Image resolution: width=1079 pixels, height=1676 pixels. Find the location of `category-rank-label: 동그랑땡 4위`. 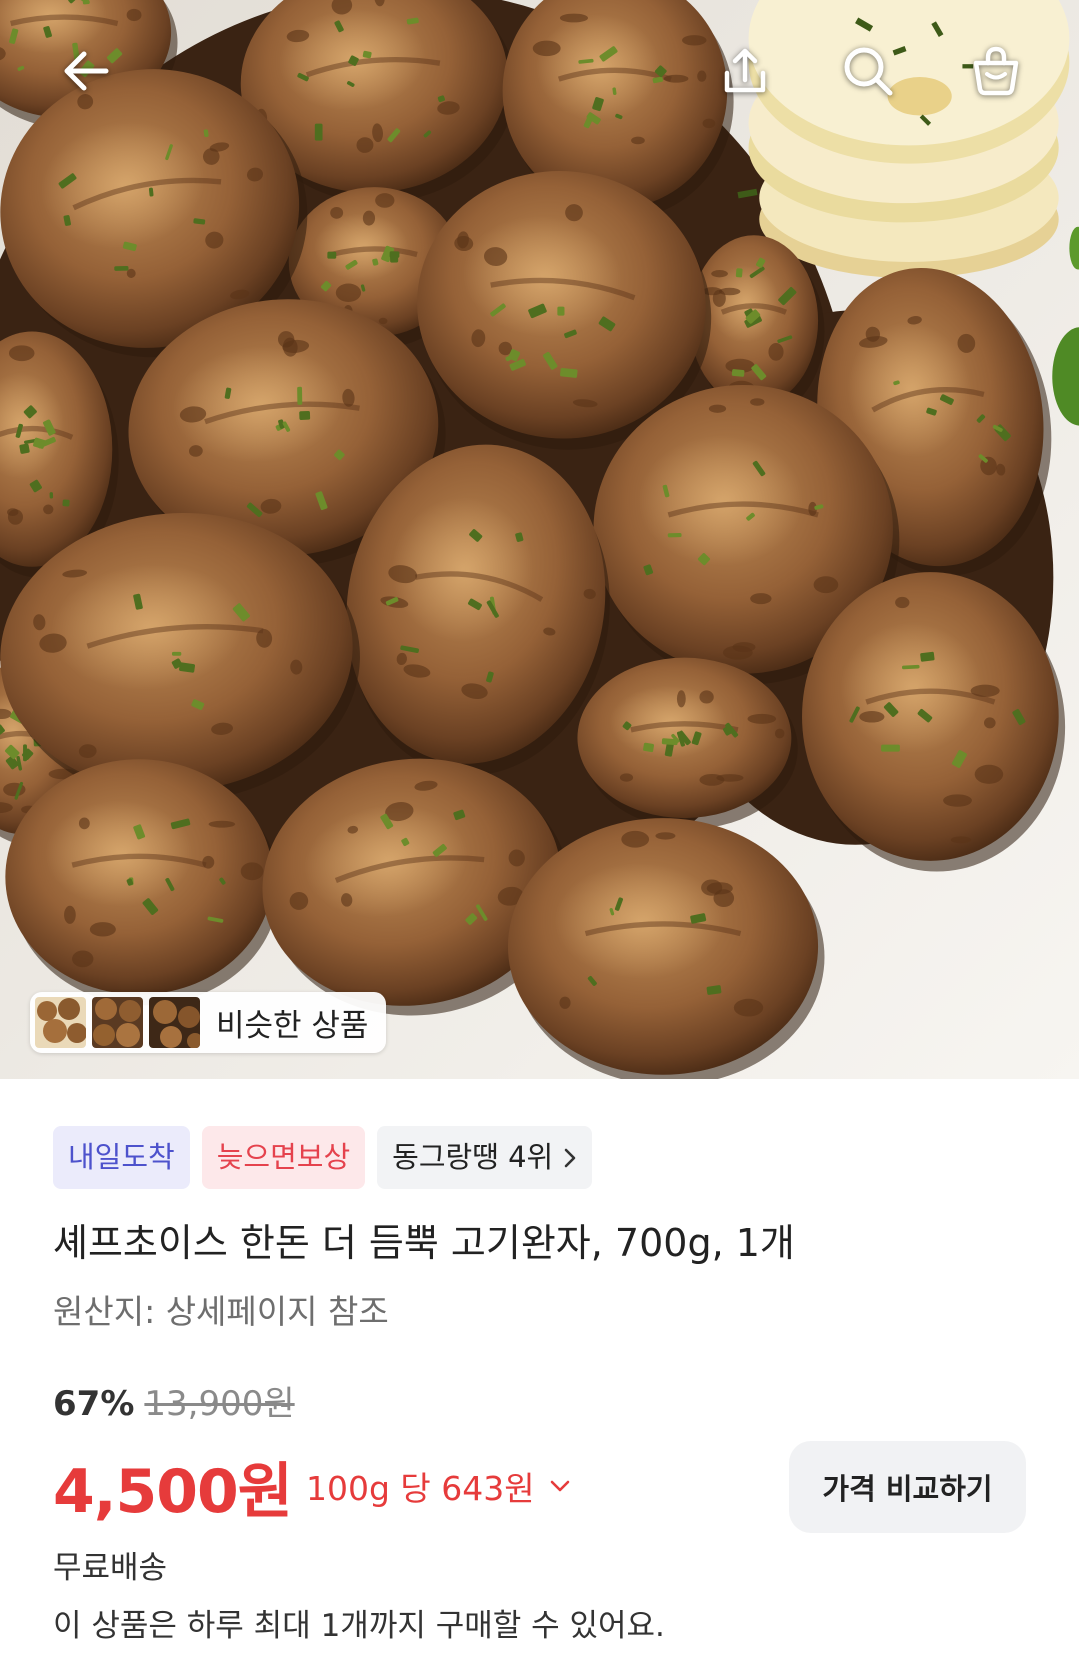

category-rank-label: 동그랑땡 4위 is located at coordinates (473, 1157).